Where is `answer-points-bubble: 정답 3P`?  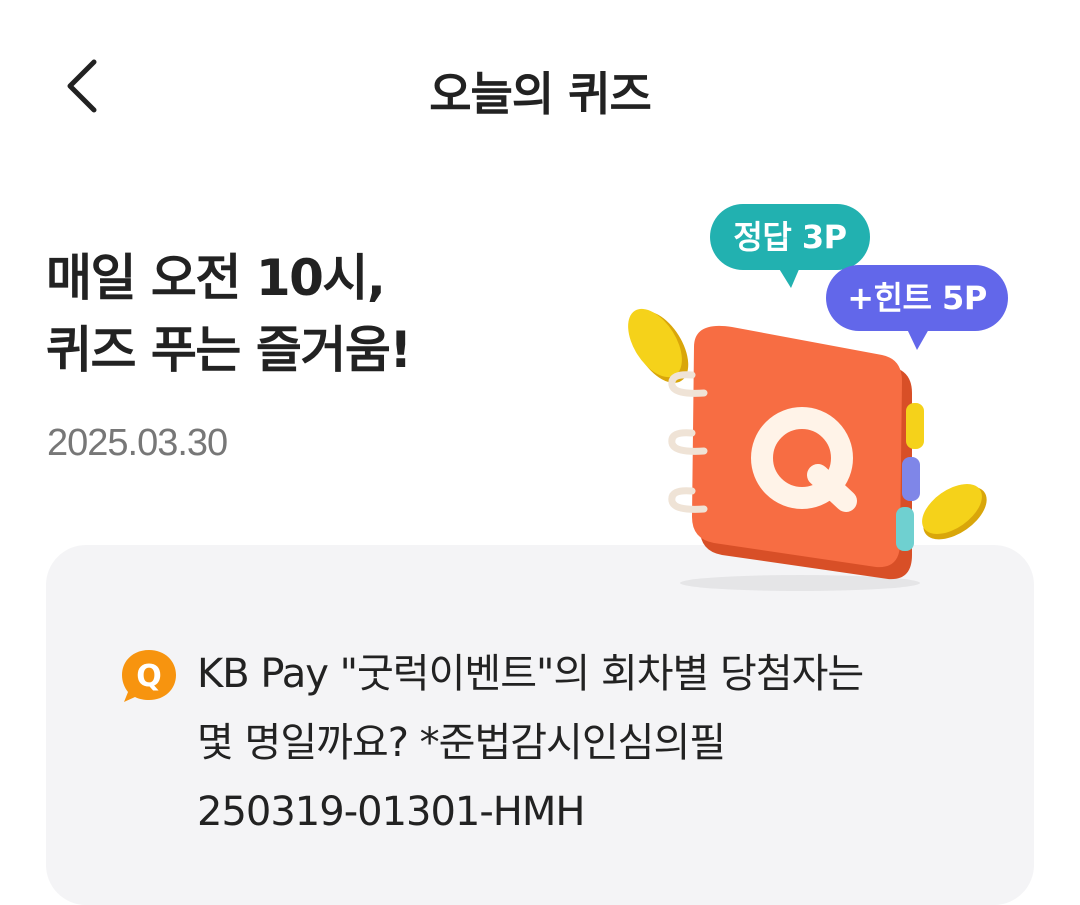
answer-points-bubble: 정답 3P is located at coordinates (790, 237).